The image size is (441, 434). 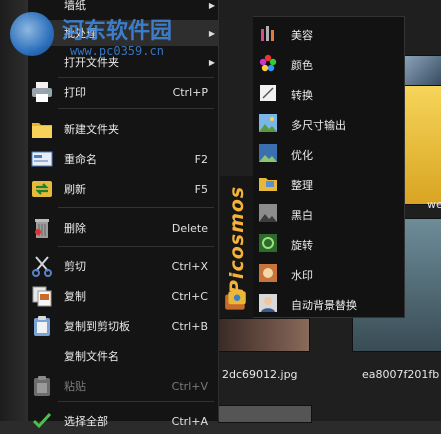 What do you see at coordinates (123, 266) in the screenshot?
I see `menu-item-cut: 剪切 Ctrl+X` at bounding box center [123, 266].